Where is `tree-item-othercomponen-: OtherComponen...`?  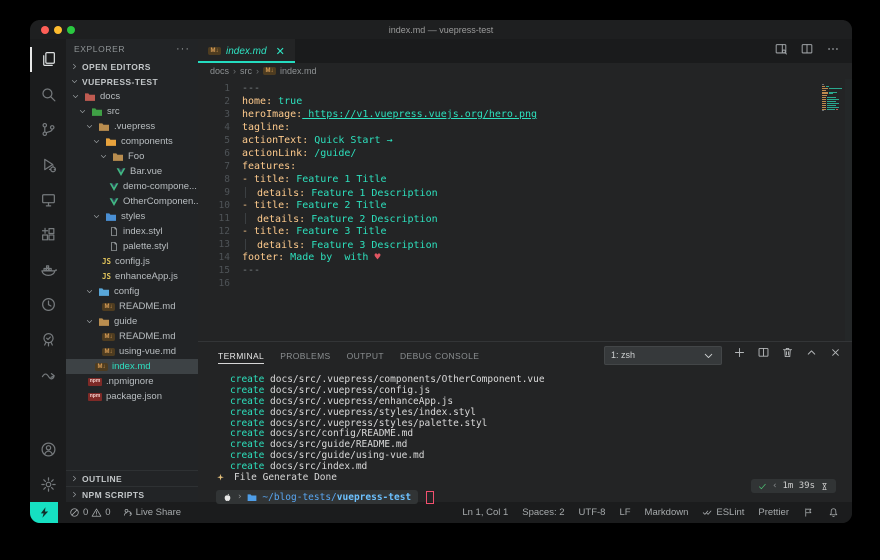 tree-item-othercomponen-: OtherComponen... is located at coordinates (132, 201).